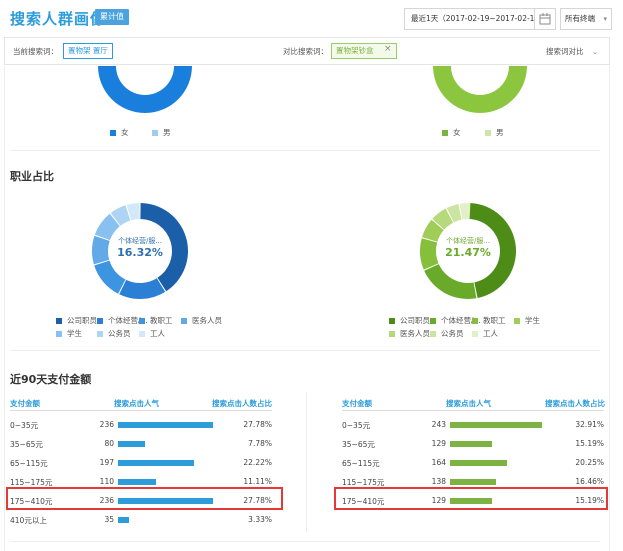  What do you see at coordinates (157, 333) in the screenshot?
I see `legend-label: 工人` at bounding box center [157, 333].